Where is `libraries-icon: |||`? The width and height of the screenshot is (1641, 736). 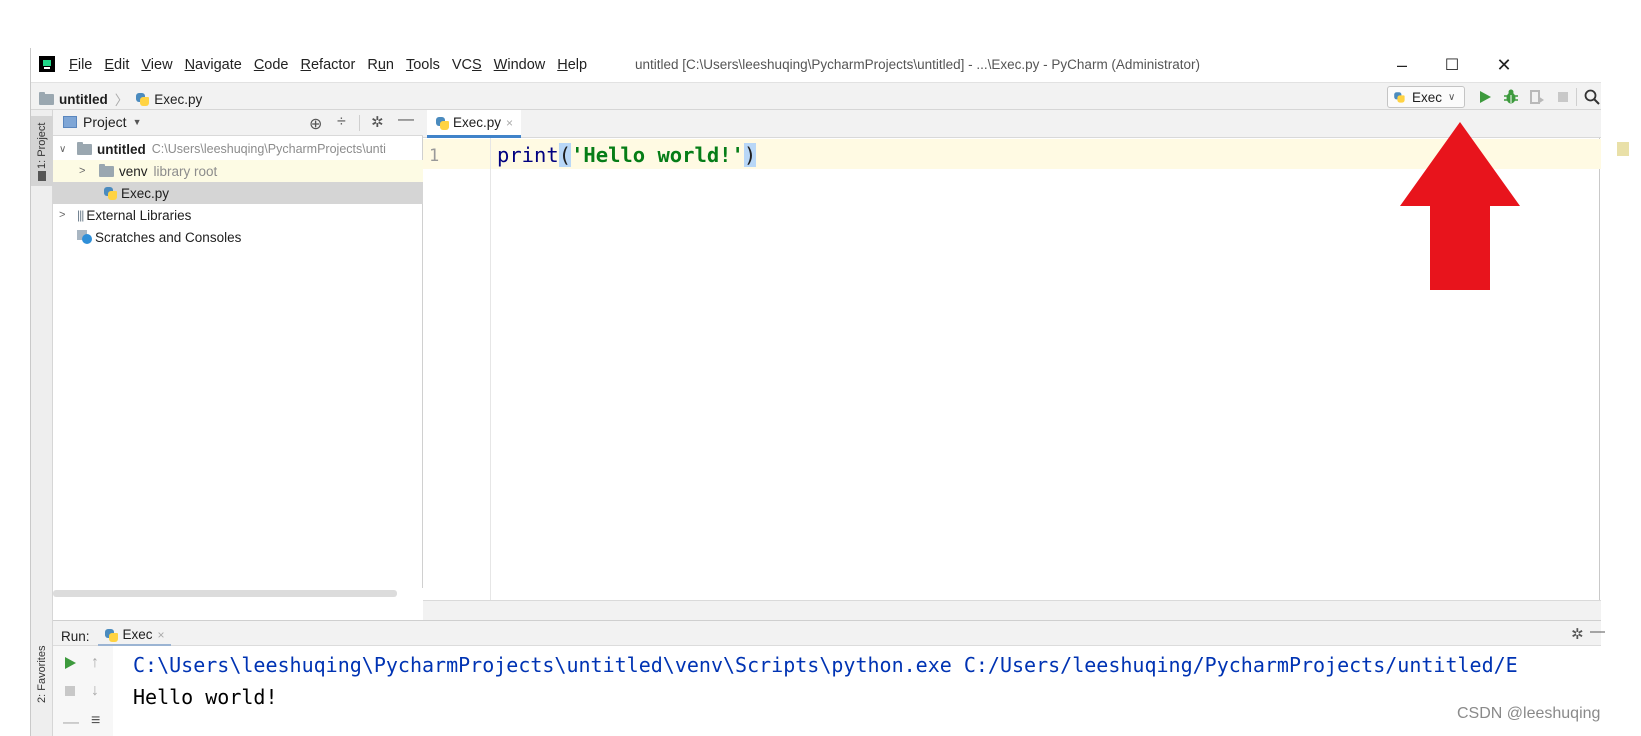 libraries-icon: ||| is located at coordinates (80, 215).